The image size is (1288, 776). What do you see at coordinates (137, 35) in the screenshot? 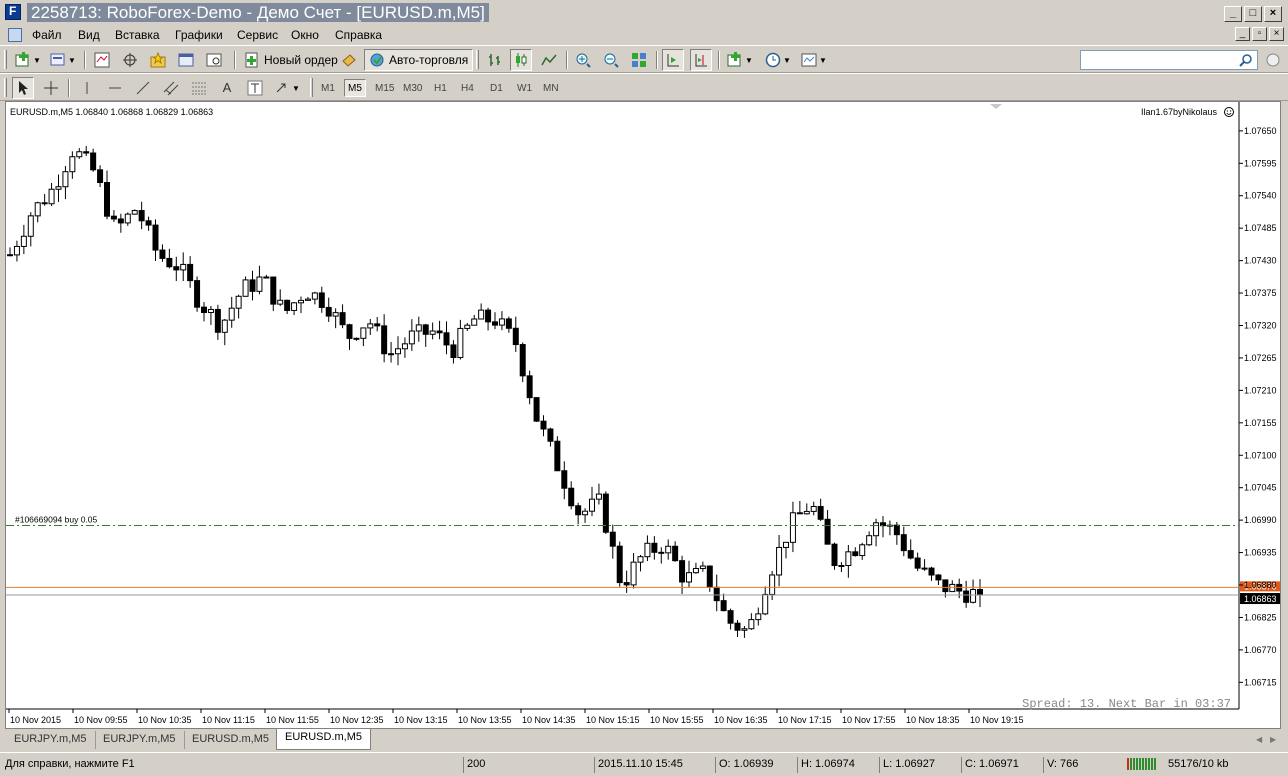
I see `menu-insert: Вставка` at bounding box center [137, 35].